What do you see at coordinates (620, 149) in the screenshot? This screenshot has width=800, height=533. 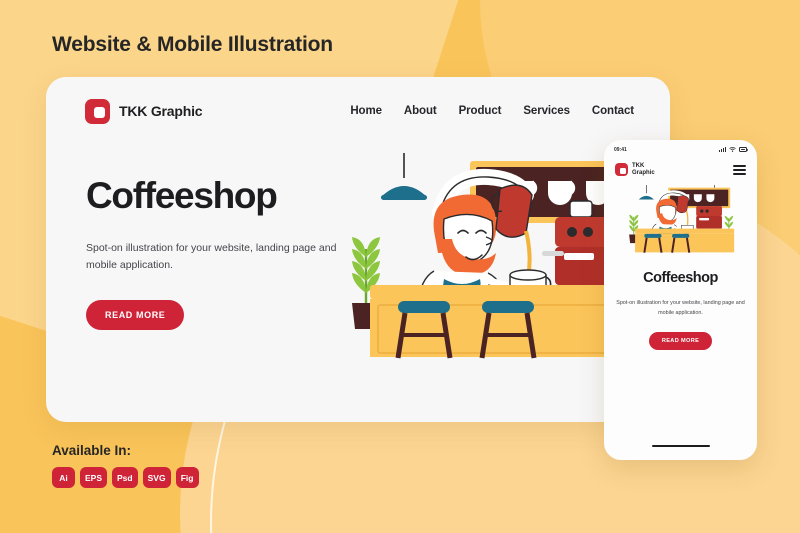 I see `status-bar-time: 09:41` at bounding box center [620, 149].